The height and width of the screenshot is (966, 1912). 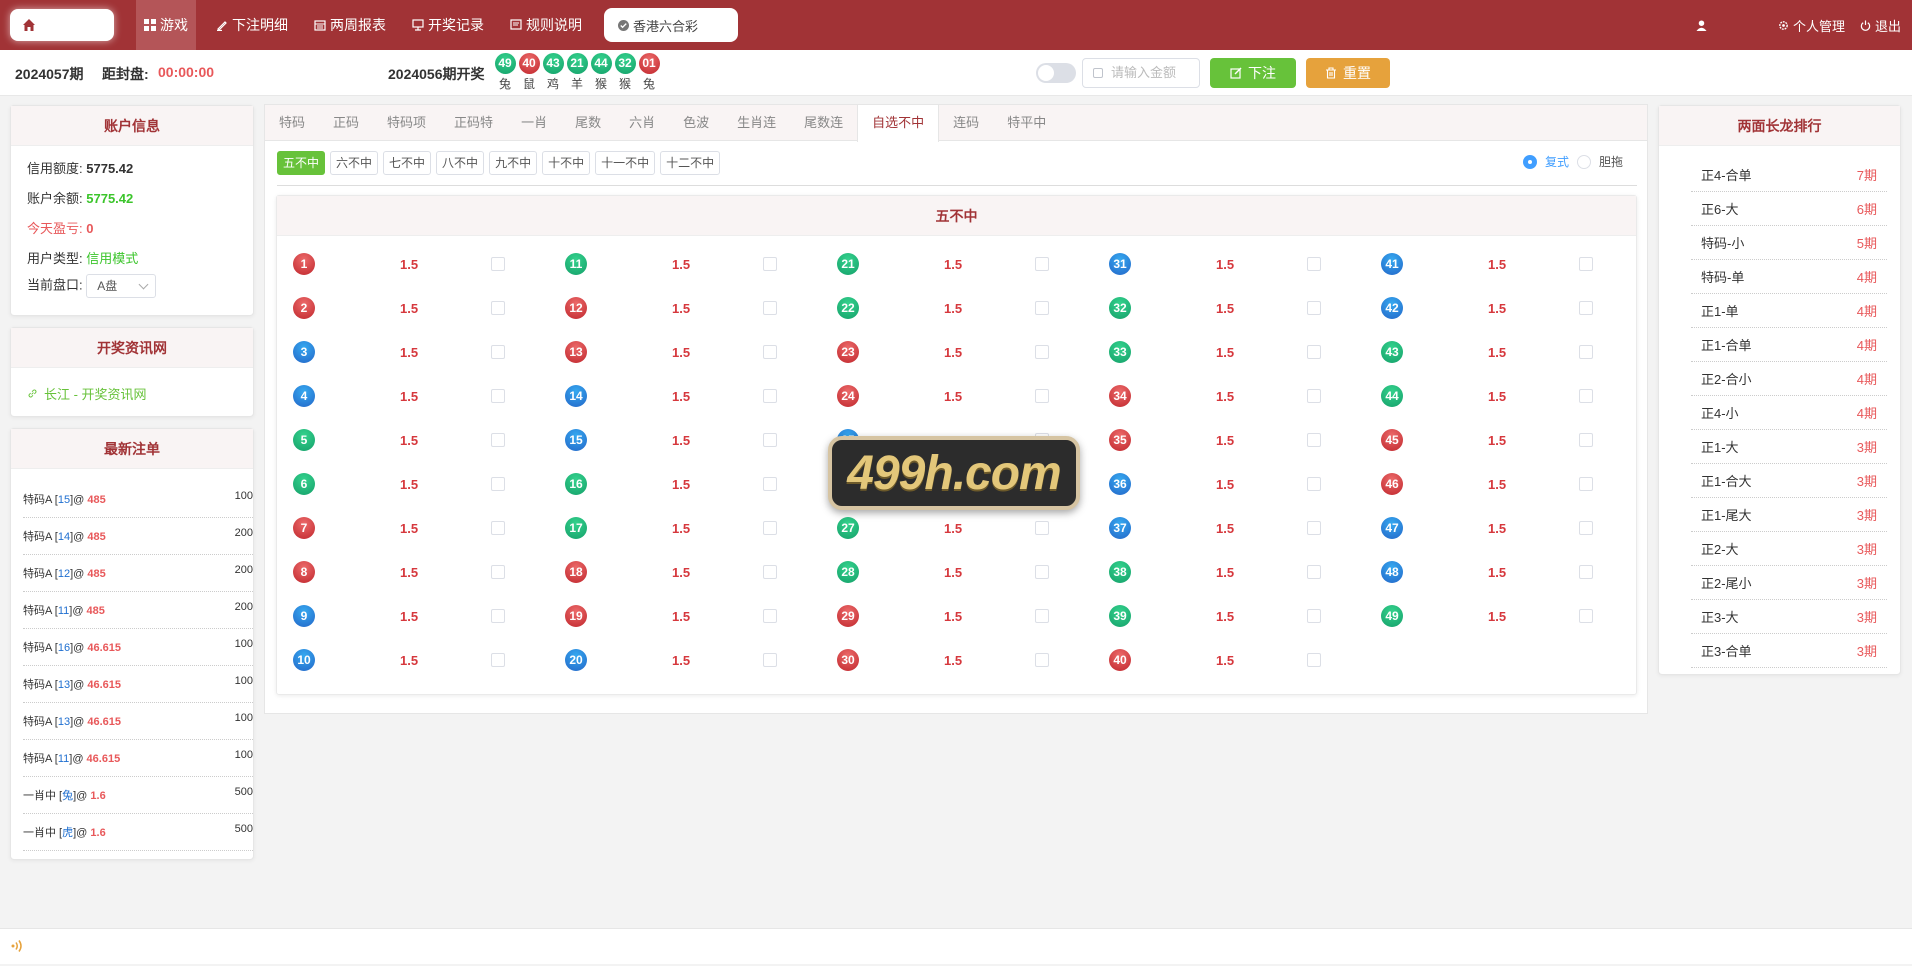 What do you see at coordinates (588, 123) in the screenshot?
I see `tab-5: 尾数` at bounding box center [588, 123].